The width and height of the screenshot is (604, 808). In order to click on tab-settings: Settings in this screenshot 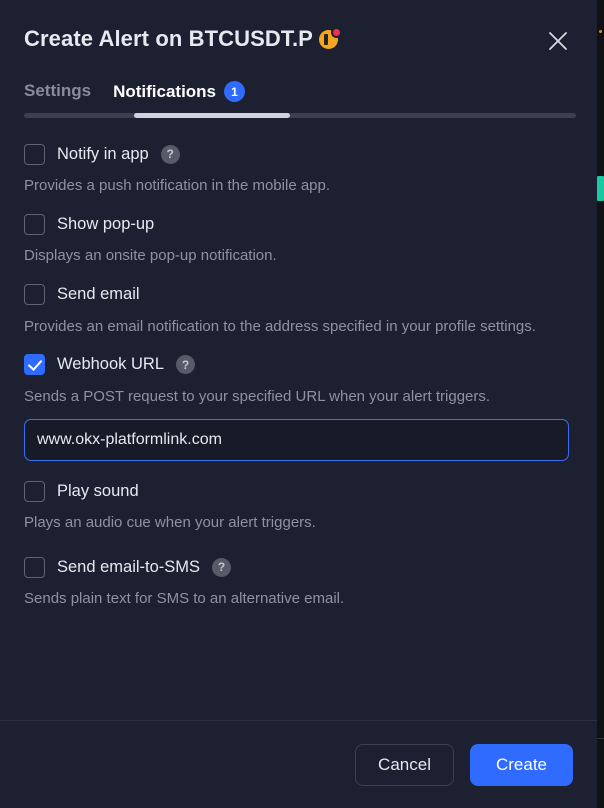, I will do `click(57, 89)`.